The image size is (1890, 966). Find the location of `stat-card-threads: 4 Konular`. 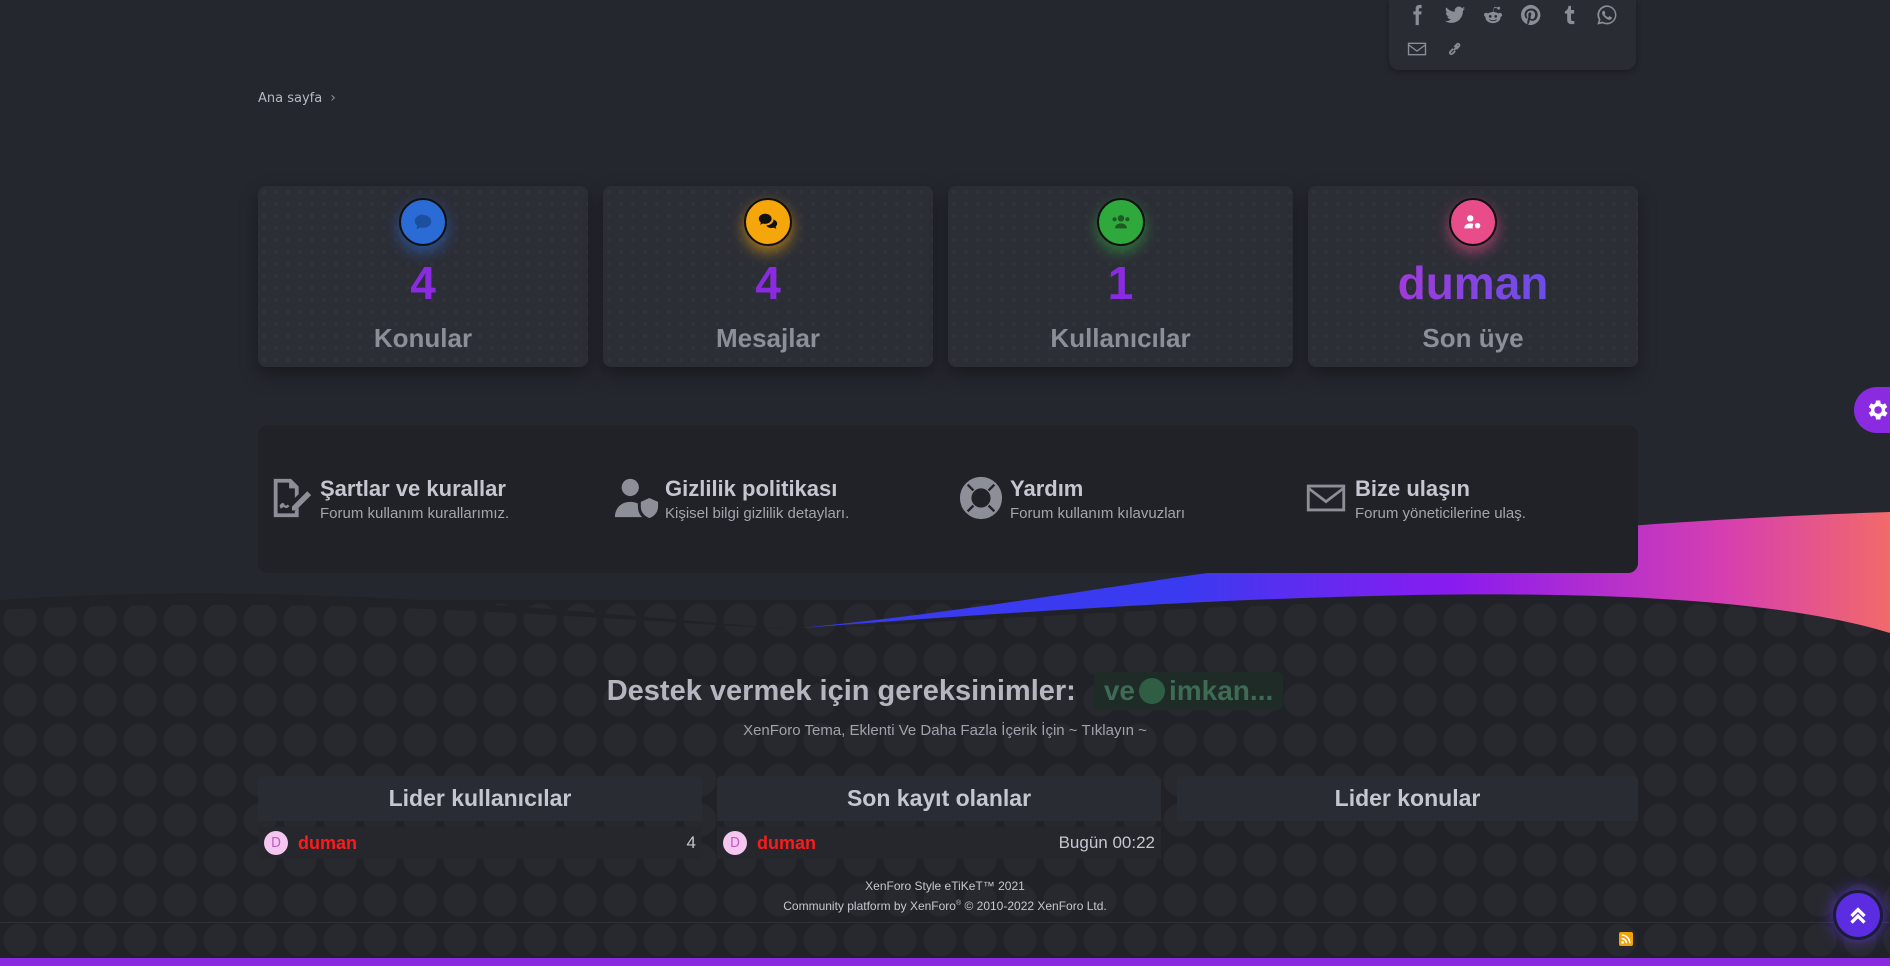

stat-card-threads: 4 Konular is located at coordinates (423, 276).